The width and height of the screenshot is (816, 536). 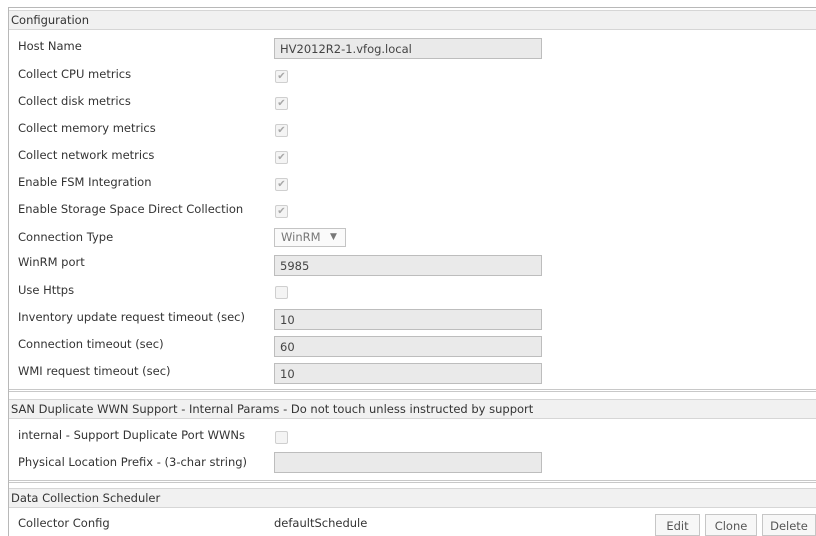 I want to click on location-prefix-field, so click(x=408, y=462).